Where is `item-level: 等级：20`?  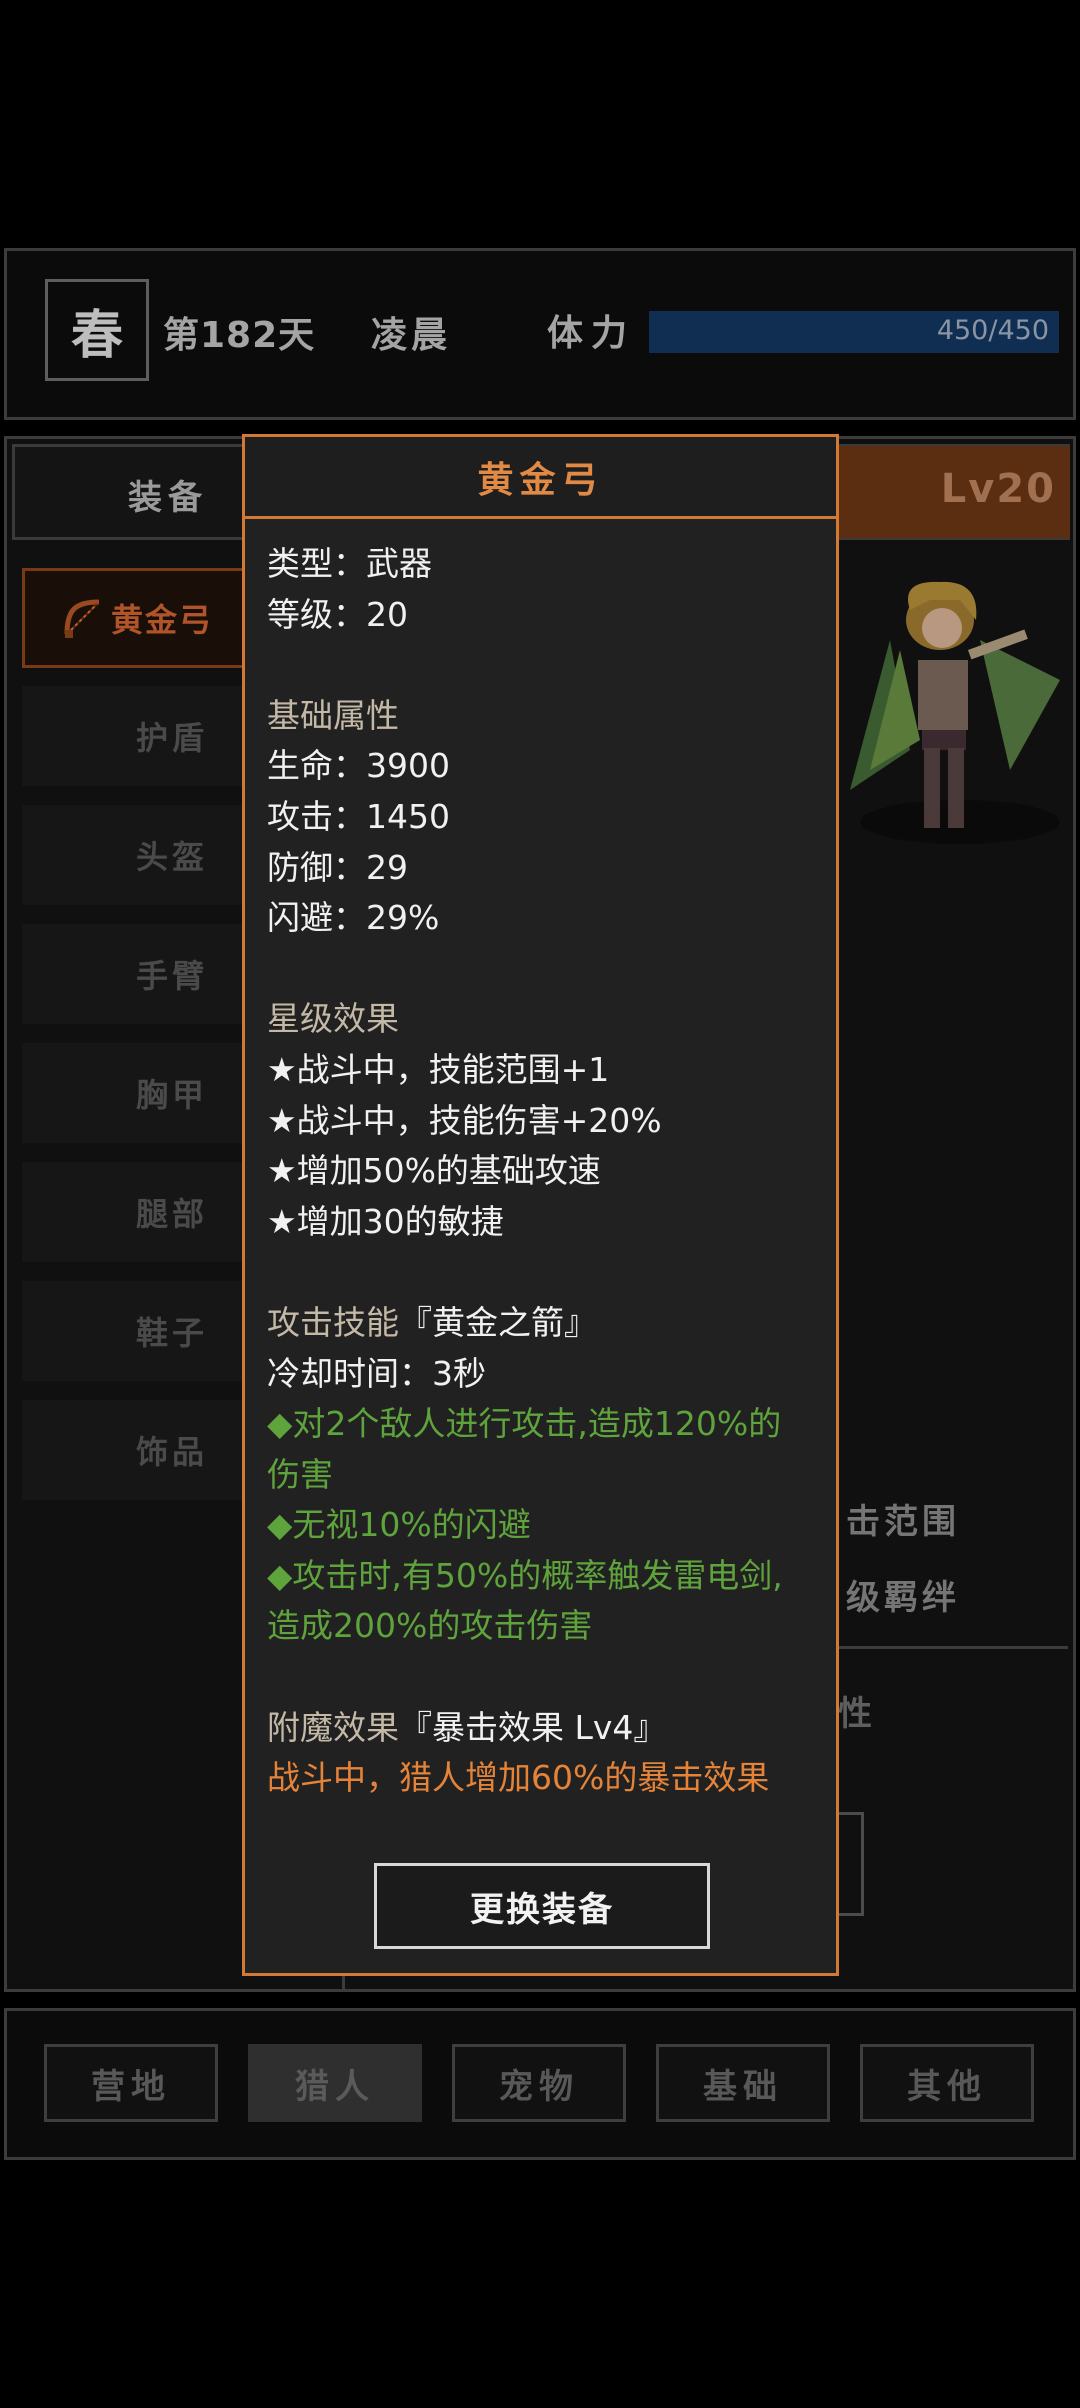
item-level: 等级：20 is located at coordinates (337, 614).